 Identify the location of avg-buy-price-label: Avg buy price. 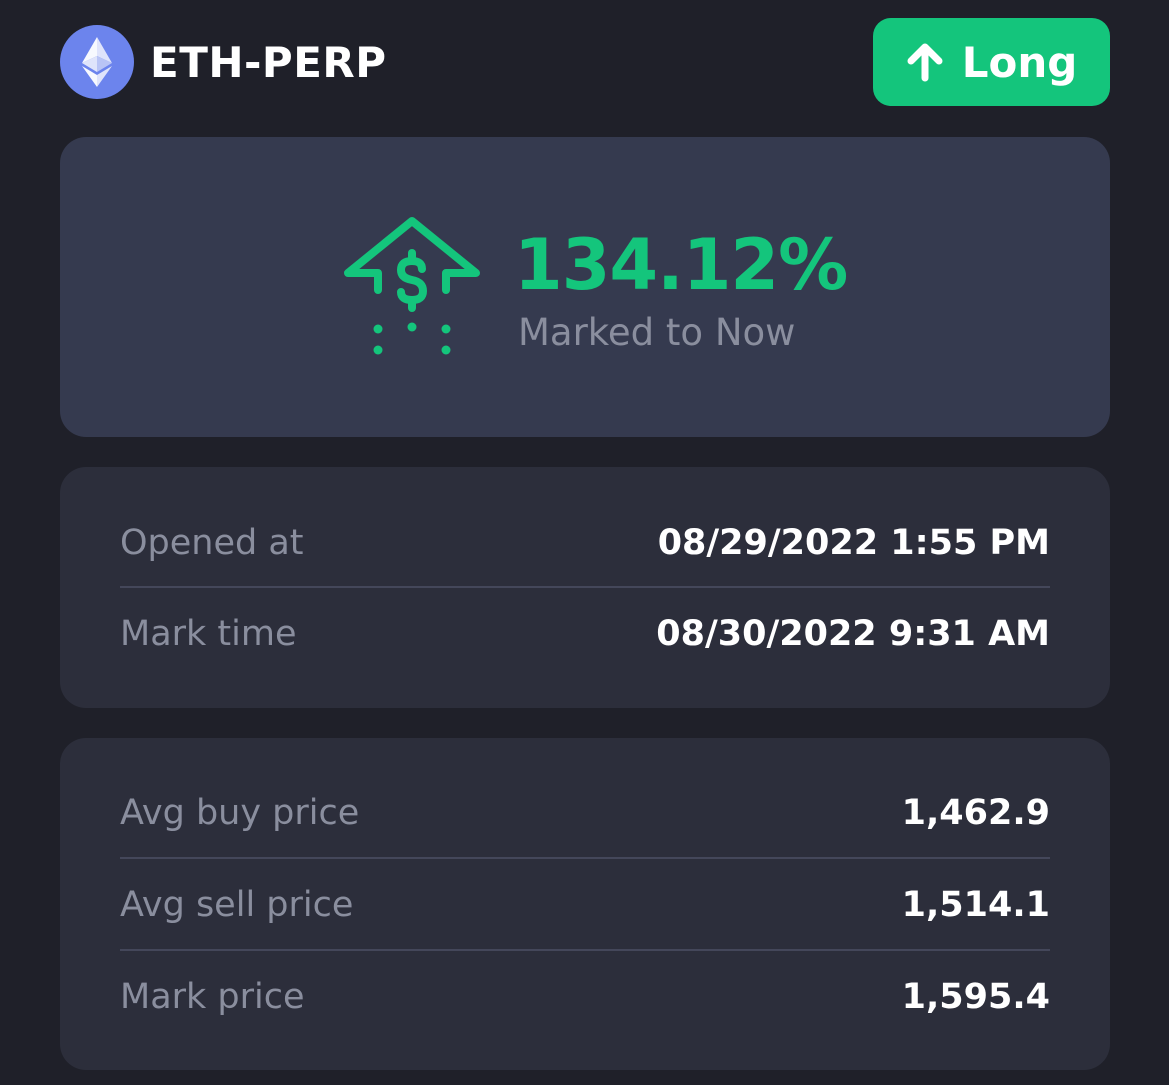
(240, 813).